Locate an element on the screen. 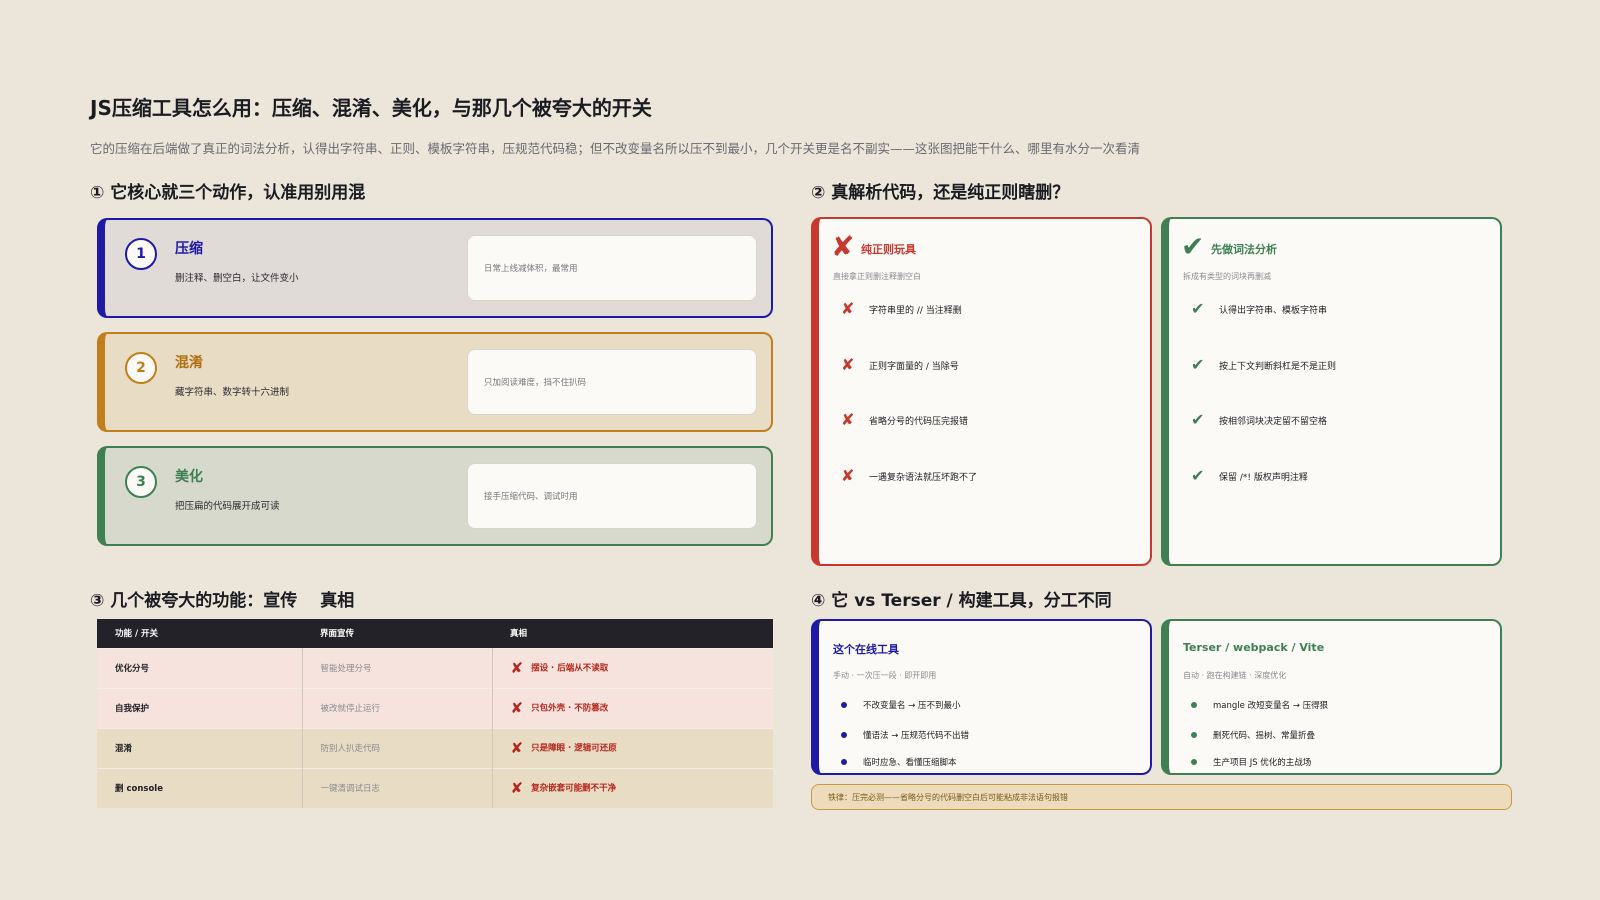 The image size is (1600, 900). card-title: 这个在线工具 is located at coordinates (866, 649).